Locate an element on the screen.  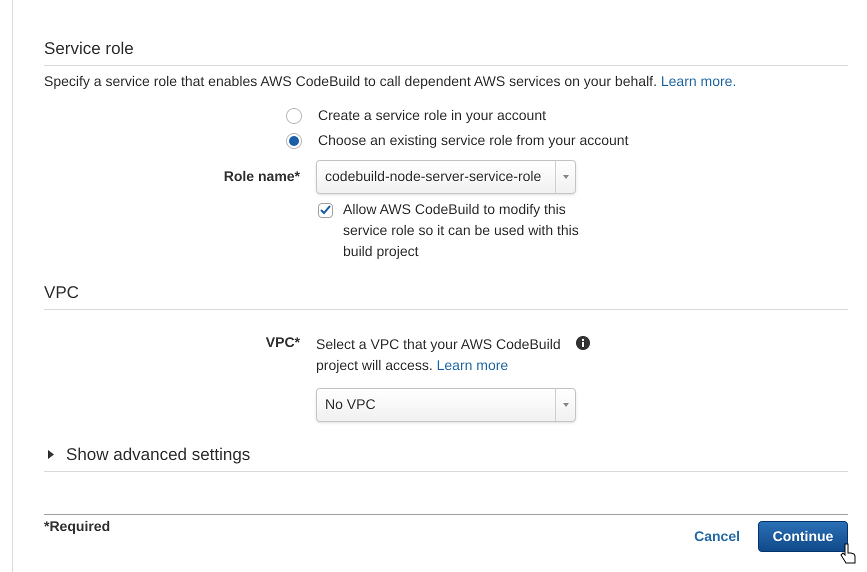
role-select: codebuild-node-server-service-role is located at coordinates (446, 177).